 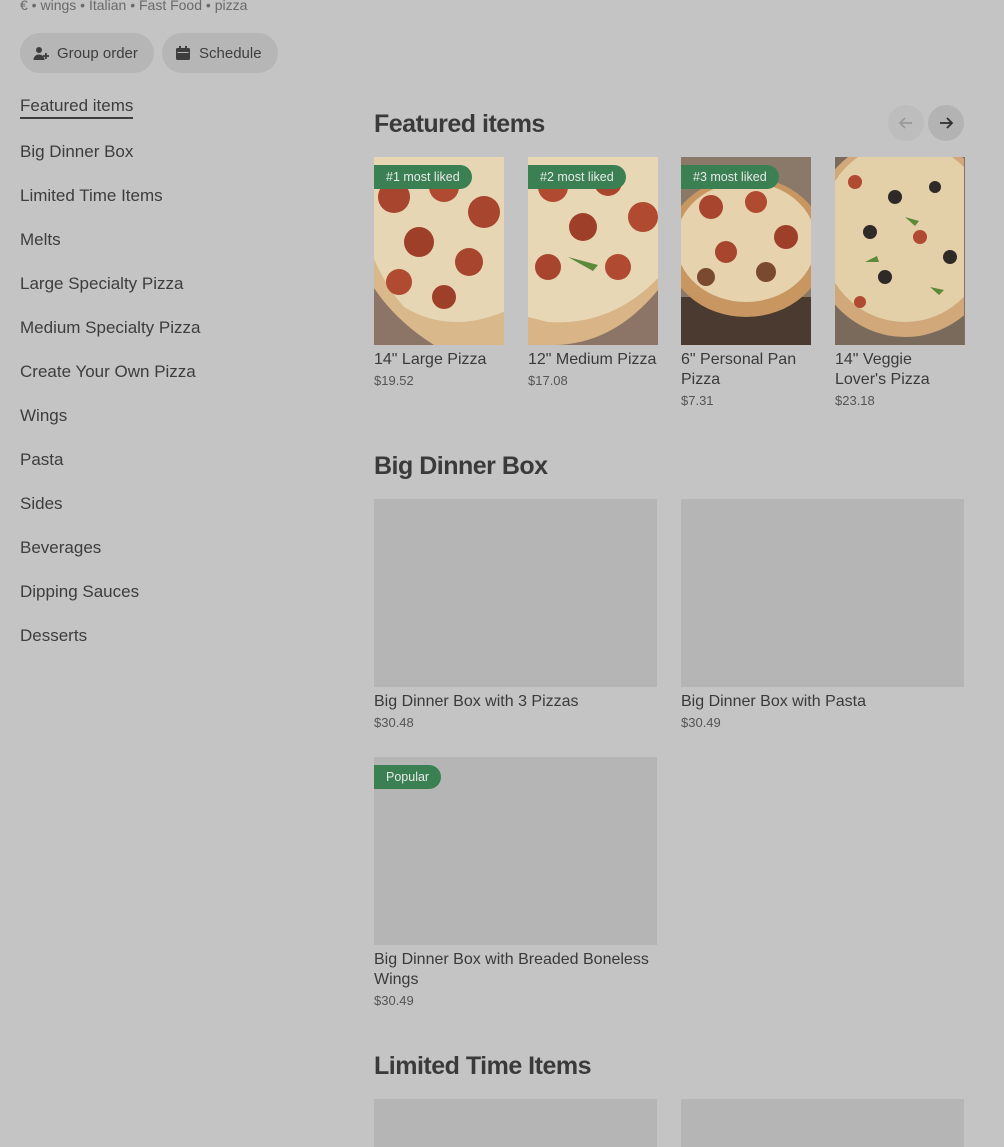 I want to click on sidebar-item-sides: Sides, so click(x=41, y=504).